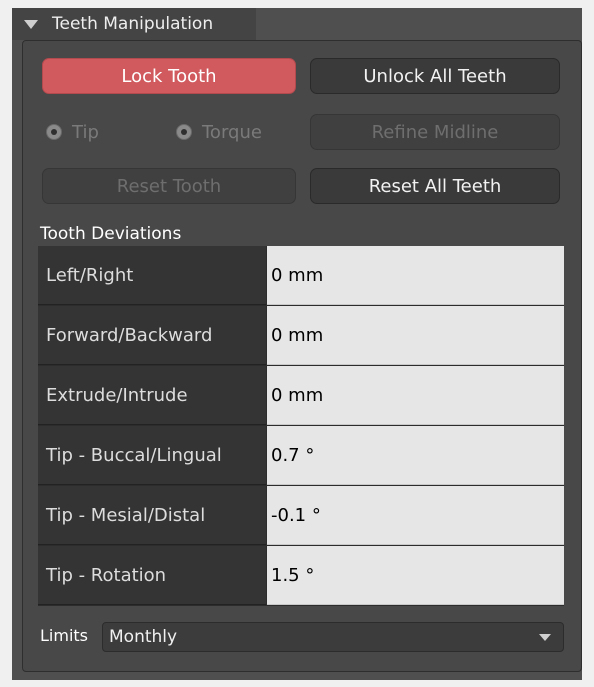  I want to click on table-row: Forward/Backward 0 mm, so click(301, 335).